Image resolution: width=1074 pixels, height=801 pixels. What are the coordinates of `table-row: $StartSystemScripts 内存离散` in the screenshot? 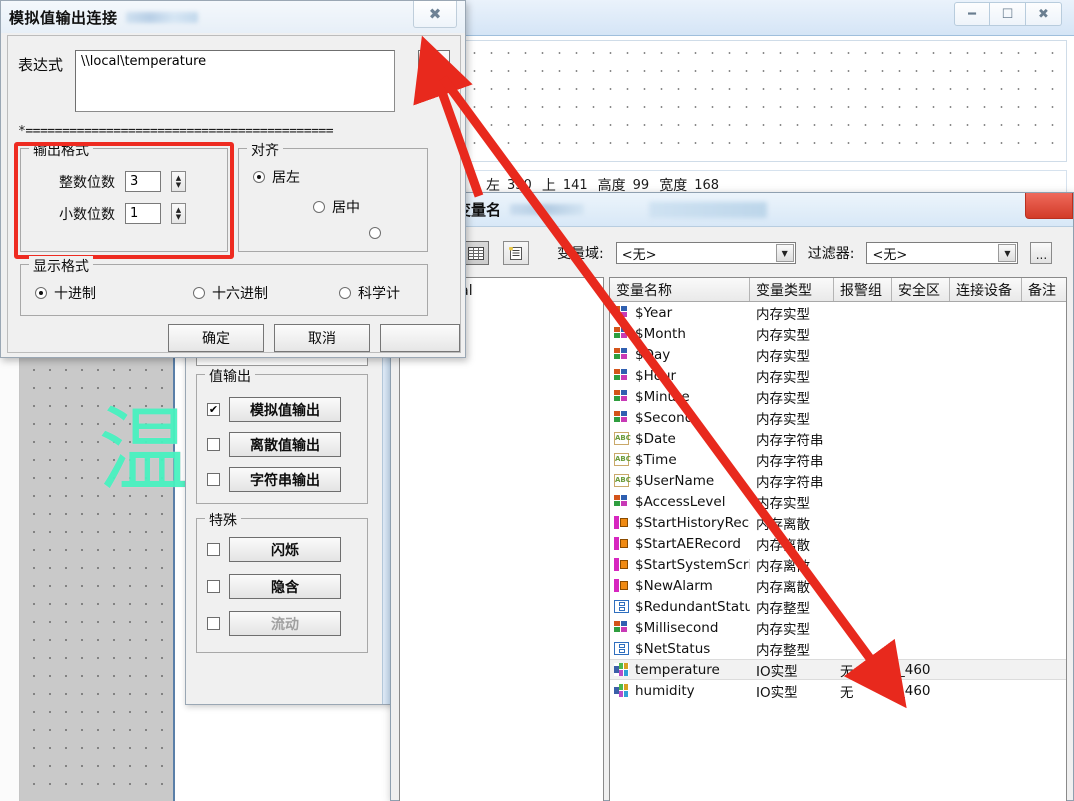 It's located at (838, 564).